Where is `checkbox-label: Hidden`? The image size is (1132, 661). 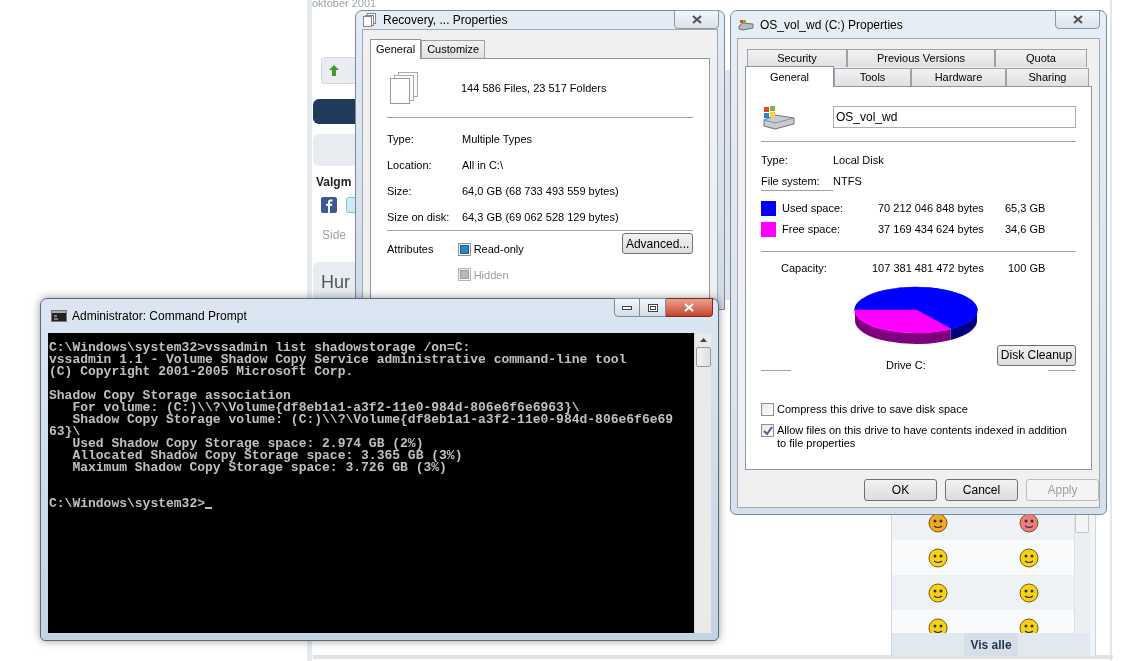 checkbox-label: Hidden is located at coordinates (491, 275).